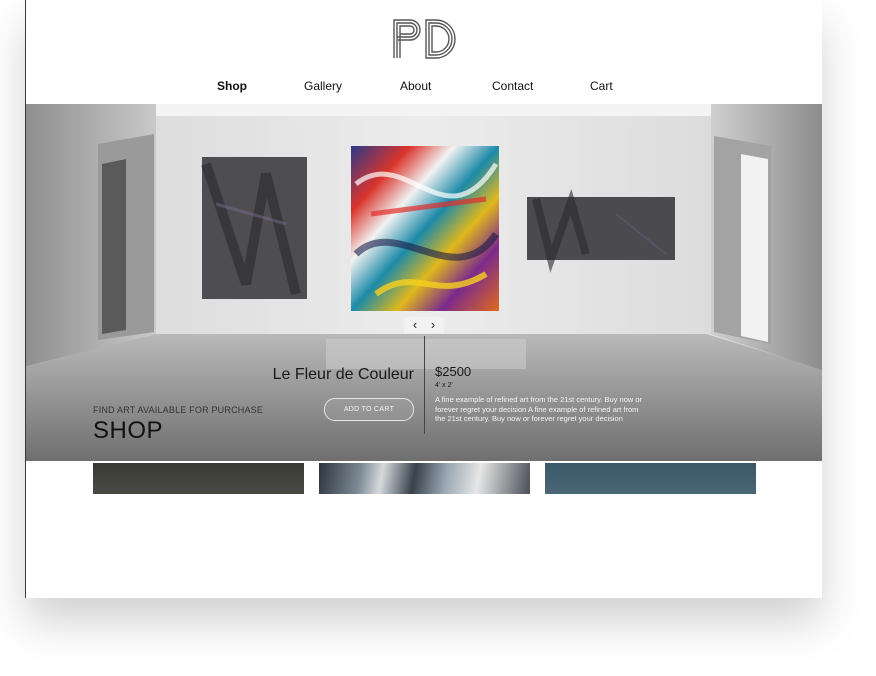 The height and width of the screenshot is (676, 876). I want to click on info-divider, so click(424, 385).